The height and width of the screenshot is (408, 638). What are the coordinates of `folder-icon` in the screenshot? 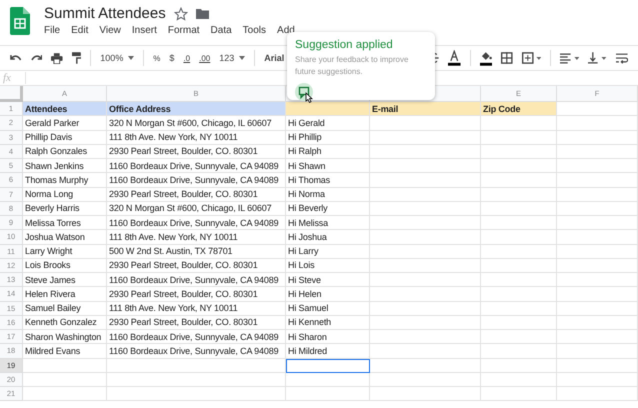 It's located at (202, 13).